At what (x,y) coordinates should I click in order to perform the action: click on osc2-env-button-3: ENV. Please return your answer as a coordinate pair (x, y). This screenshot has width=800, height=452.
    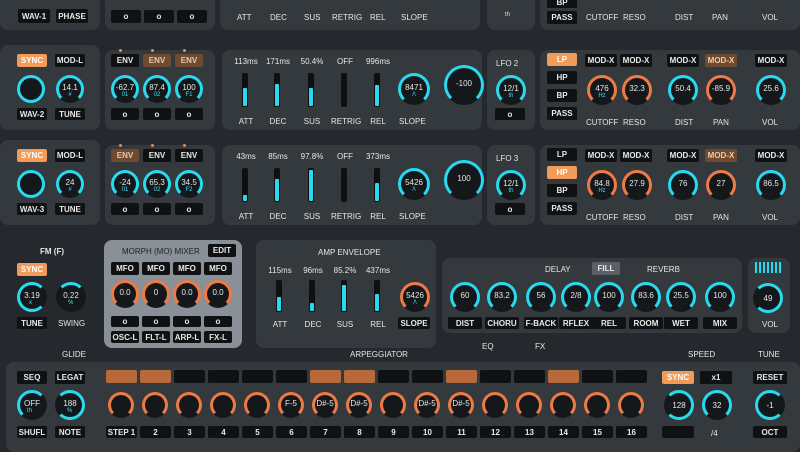
    Looking at the image, I should click on (189, 60).